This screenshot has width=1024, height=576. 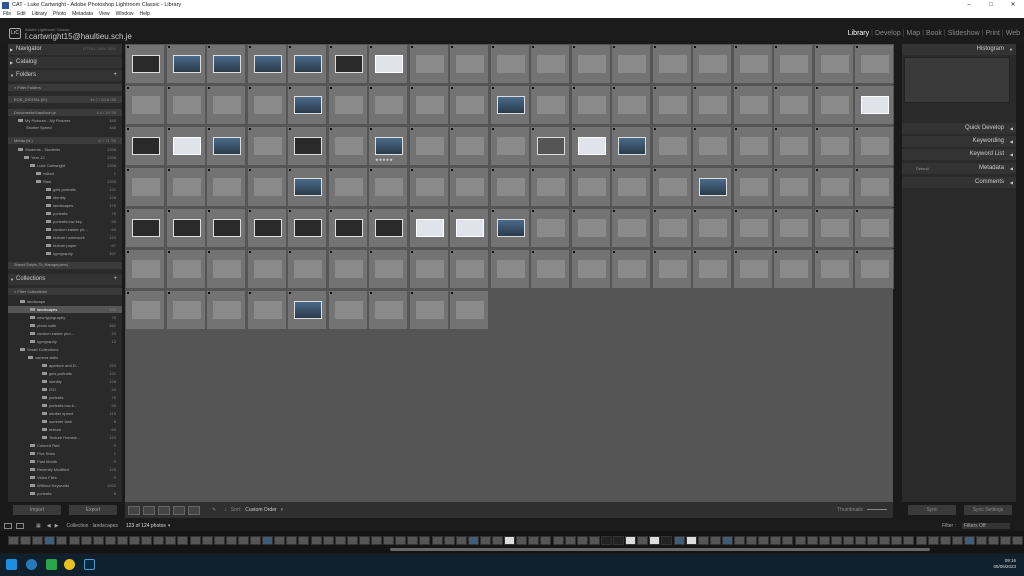 I want to click on keyword-list-header: Keyword List ◀, so click(x=959, y=154).